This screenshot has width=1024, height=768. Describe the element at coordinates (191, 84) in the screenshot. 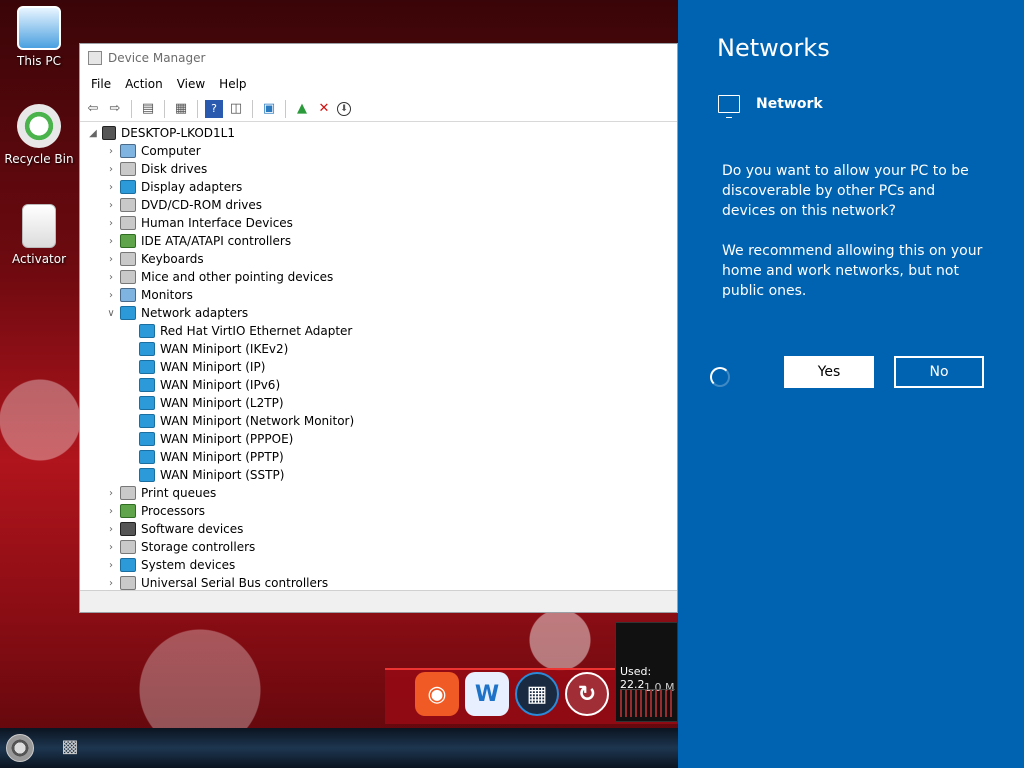

I see `menu-view: View` at that location.